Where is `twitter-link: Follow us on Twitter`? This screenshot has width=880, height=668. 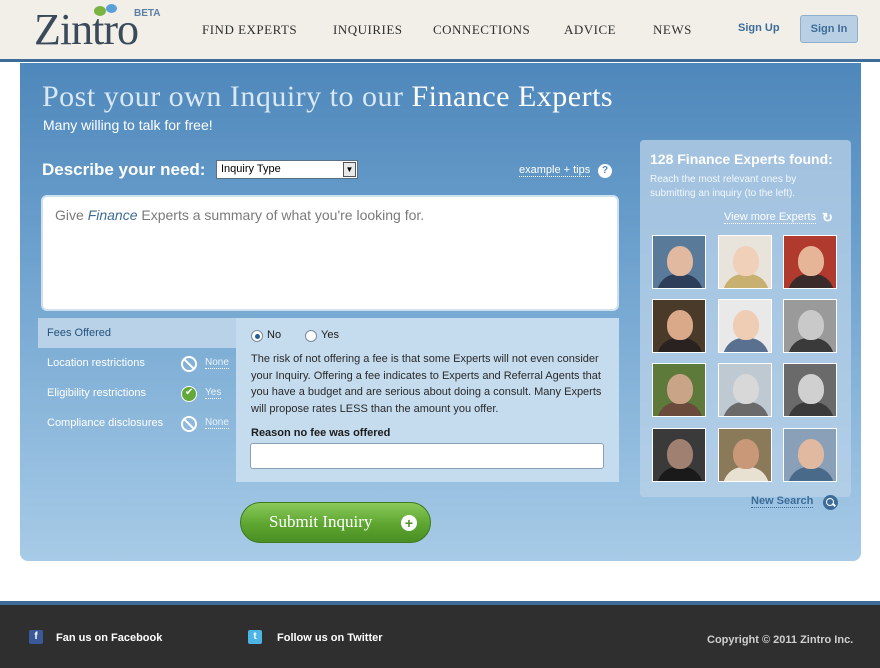 twitter-link: Follow us on Twitter is located at coordinates (330, 638).